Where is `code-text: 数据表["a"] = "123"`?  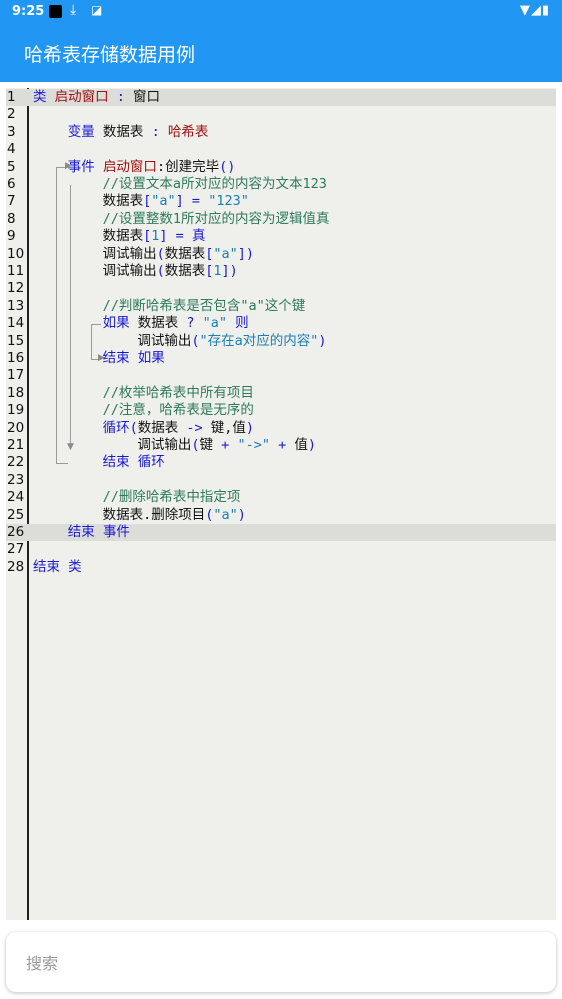
code-text: 数据表["a"] = "123" is located at coordinates (176, 201).